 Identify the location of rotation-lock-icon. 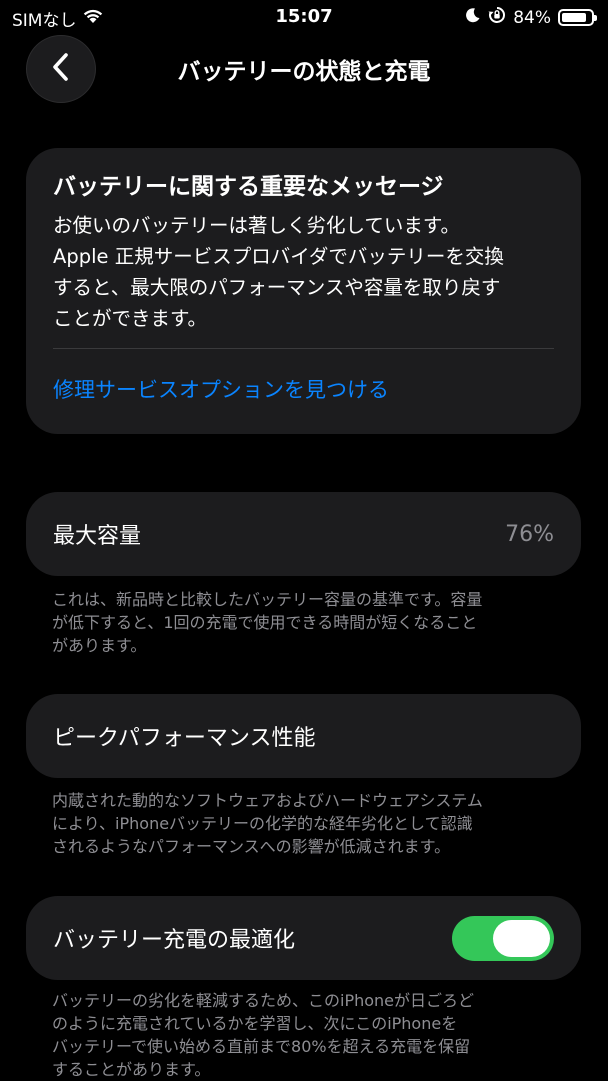
(497, 17).